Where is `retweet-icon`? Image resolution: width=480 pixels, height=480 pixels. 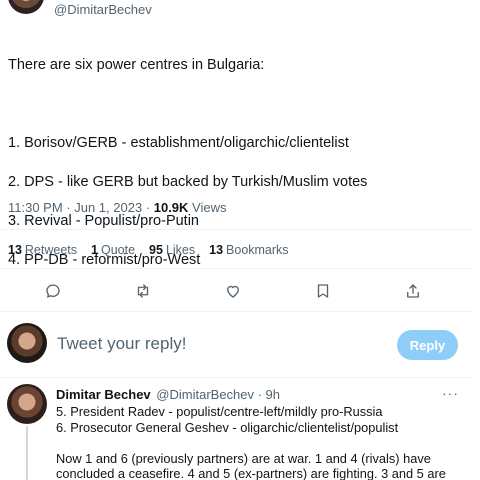
retweet-icon is located at coordinates (143, 291).